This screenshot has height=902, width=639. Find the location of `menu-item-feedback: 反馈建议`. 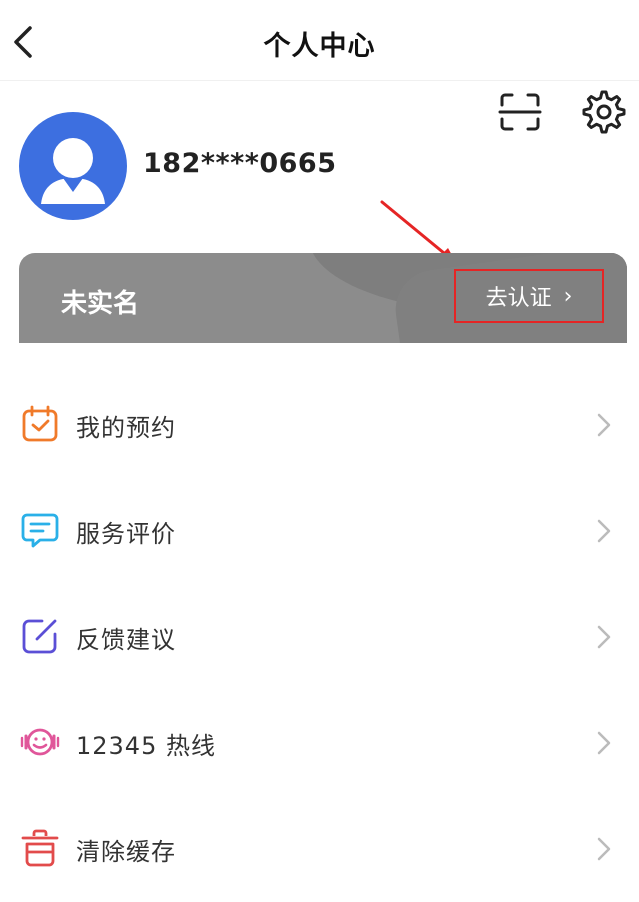

menu-item-feedback: 反馈建议 is located at coordinates (319, 637).